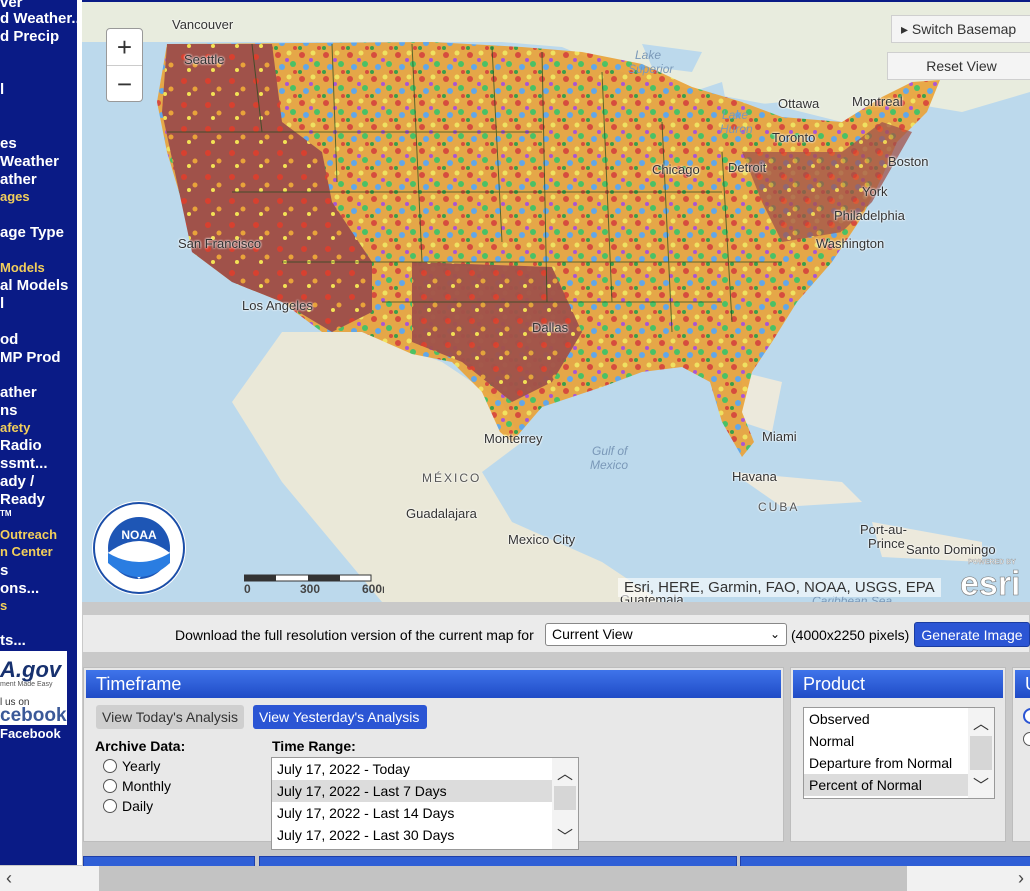  I want to click on time-range-option: July 17, 2022 - Last 14 Days, so click(425, 813).